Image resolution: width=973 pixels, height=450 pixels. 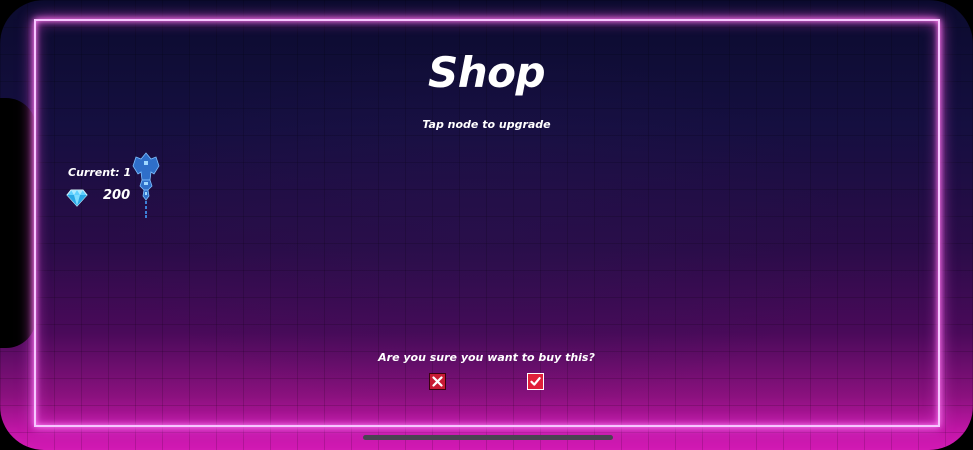 I want to click on confirm-button, so click(x=535, y=381).